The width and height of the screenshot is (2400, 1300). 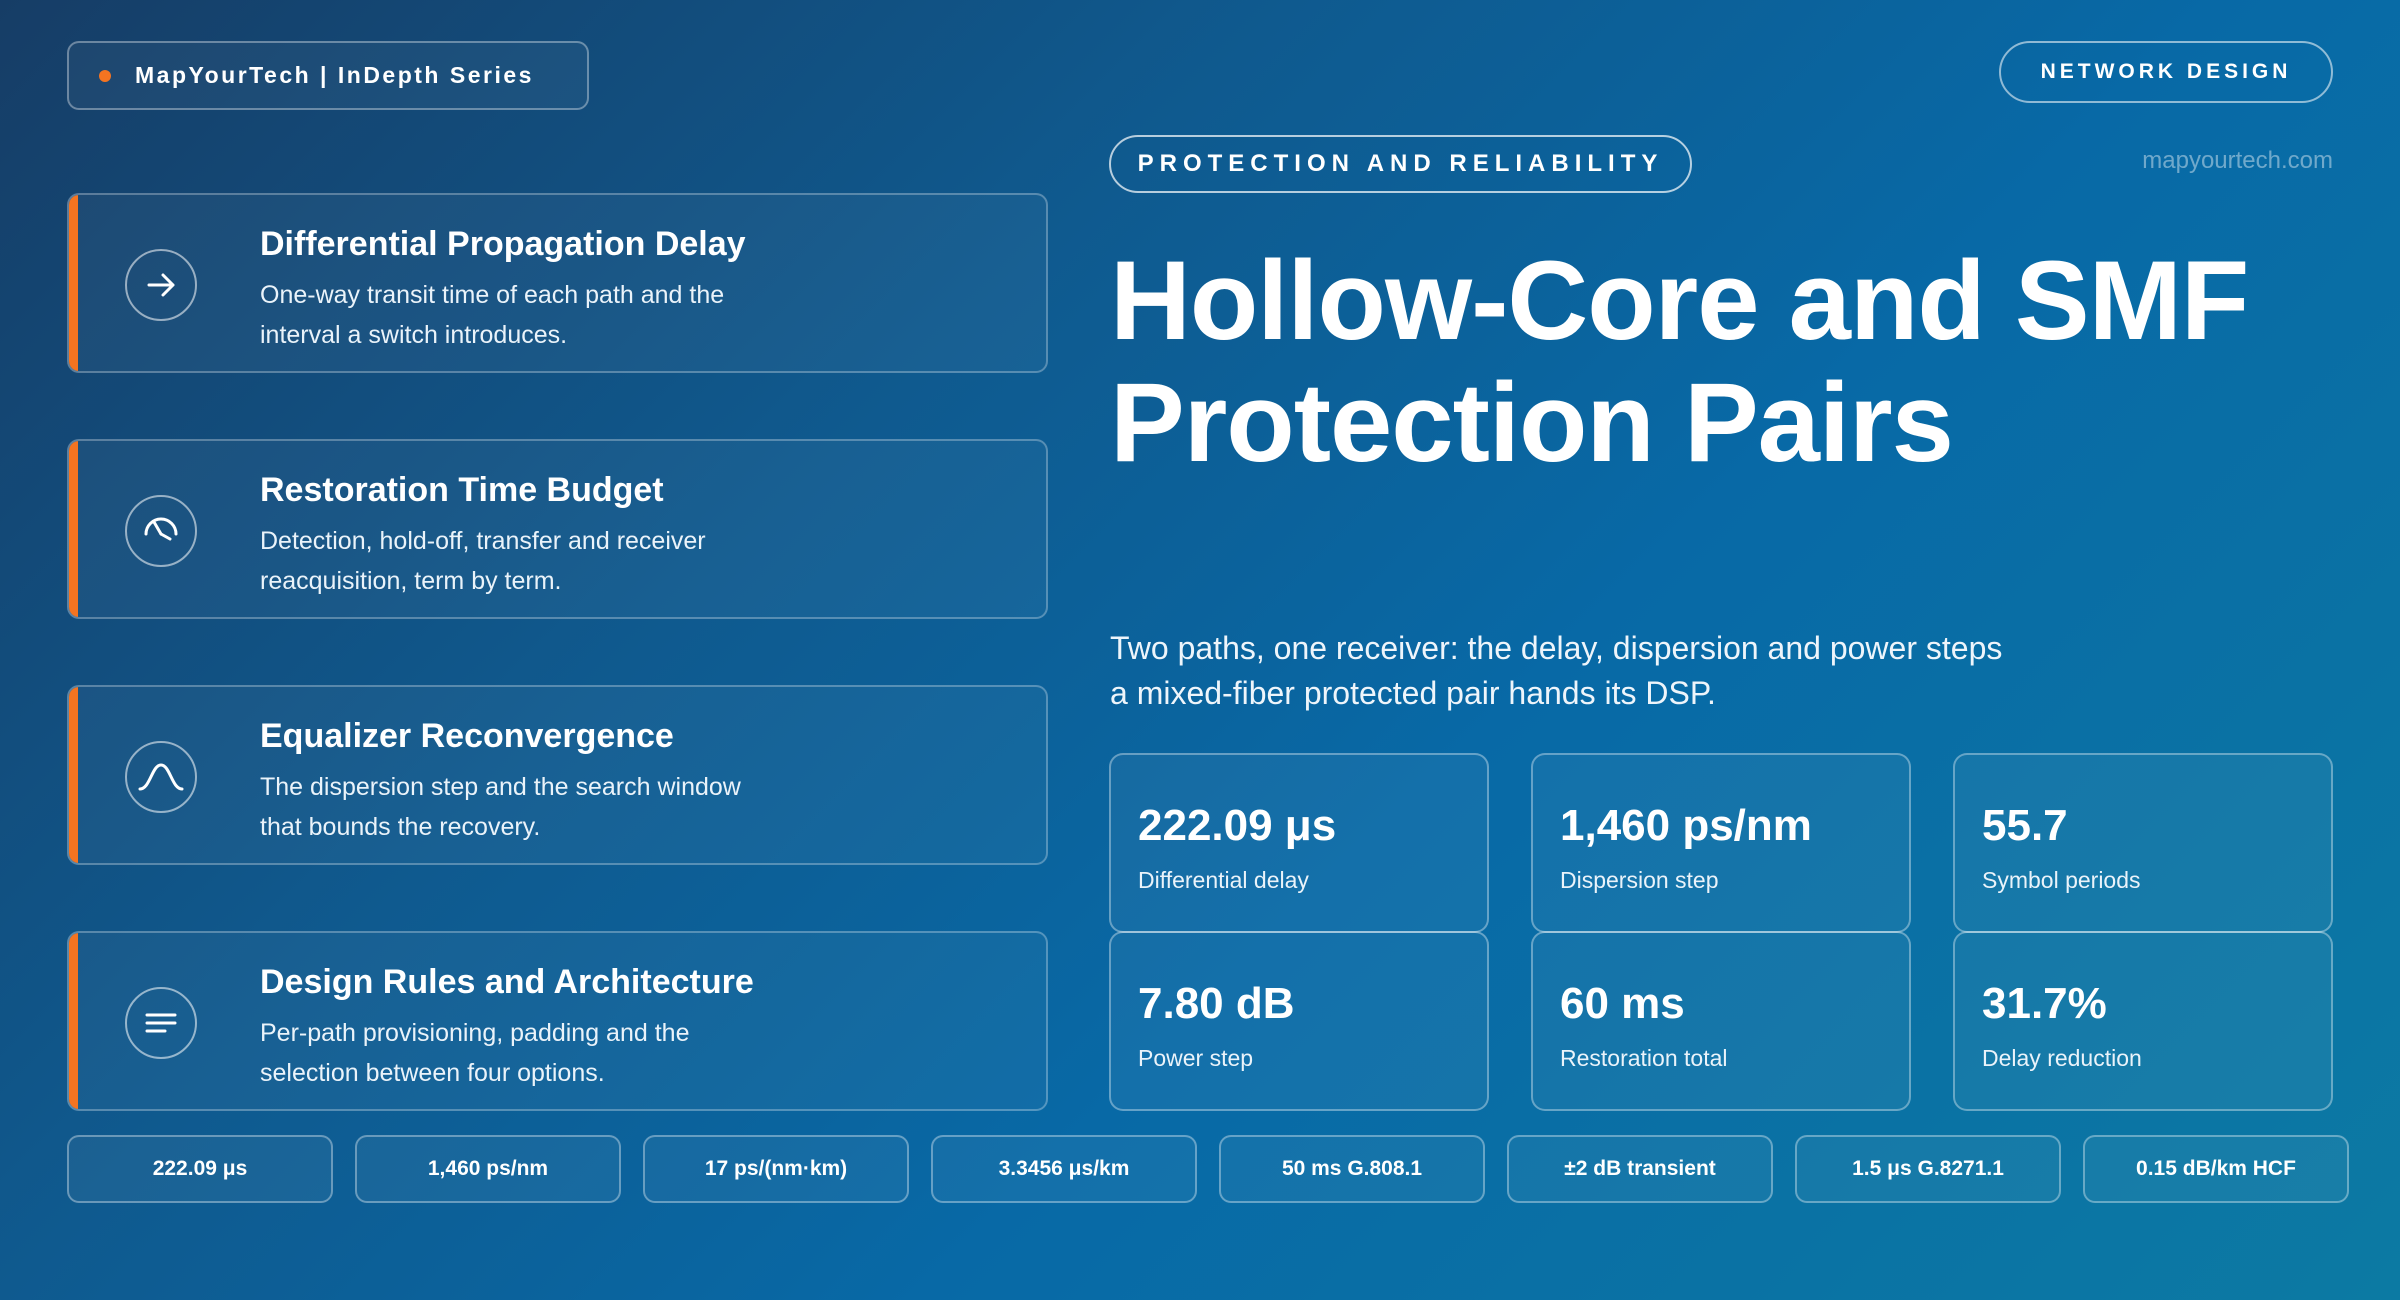 I want to click on value-chip: ±2 dB transient, so click(x=1640, y=1169).